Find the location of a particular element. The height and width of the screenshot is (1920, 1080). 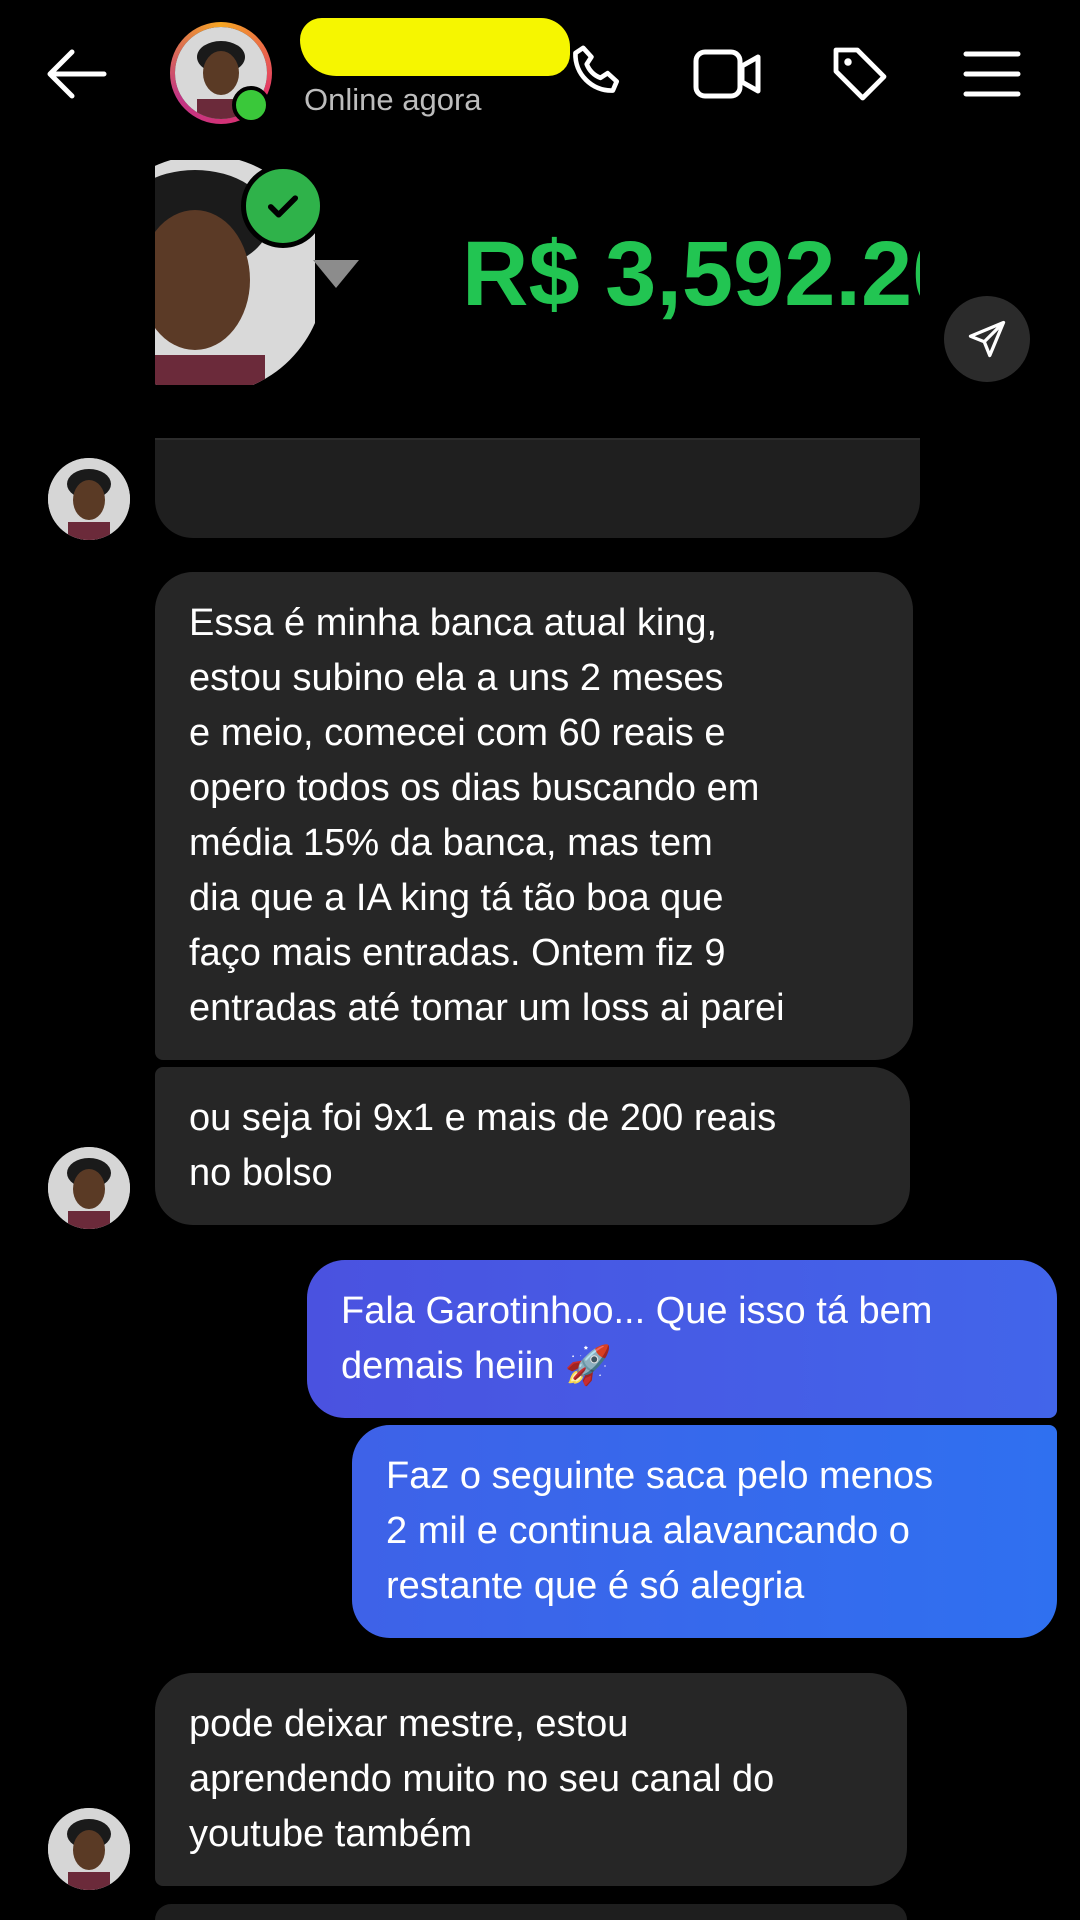

message-line: pode deixar mestre, estou is located at coordinates (409, 1724).